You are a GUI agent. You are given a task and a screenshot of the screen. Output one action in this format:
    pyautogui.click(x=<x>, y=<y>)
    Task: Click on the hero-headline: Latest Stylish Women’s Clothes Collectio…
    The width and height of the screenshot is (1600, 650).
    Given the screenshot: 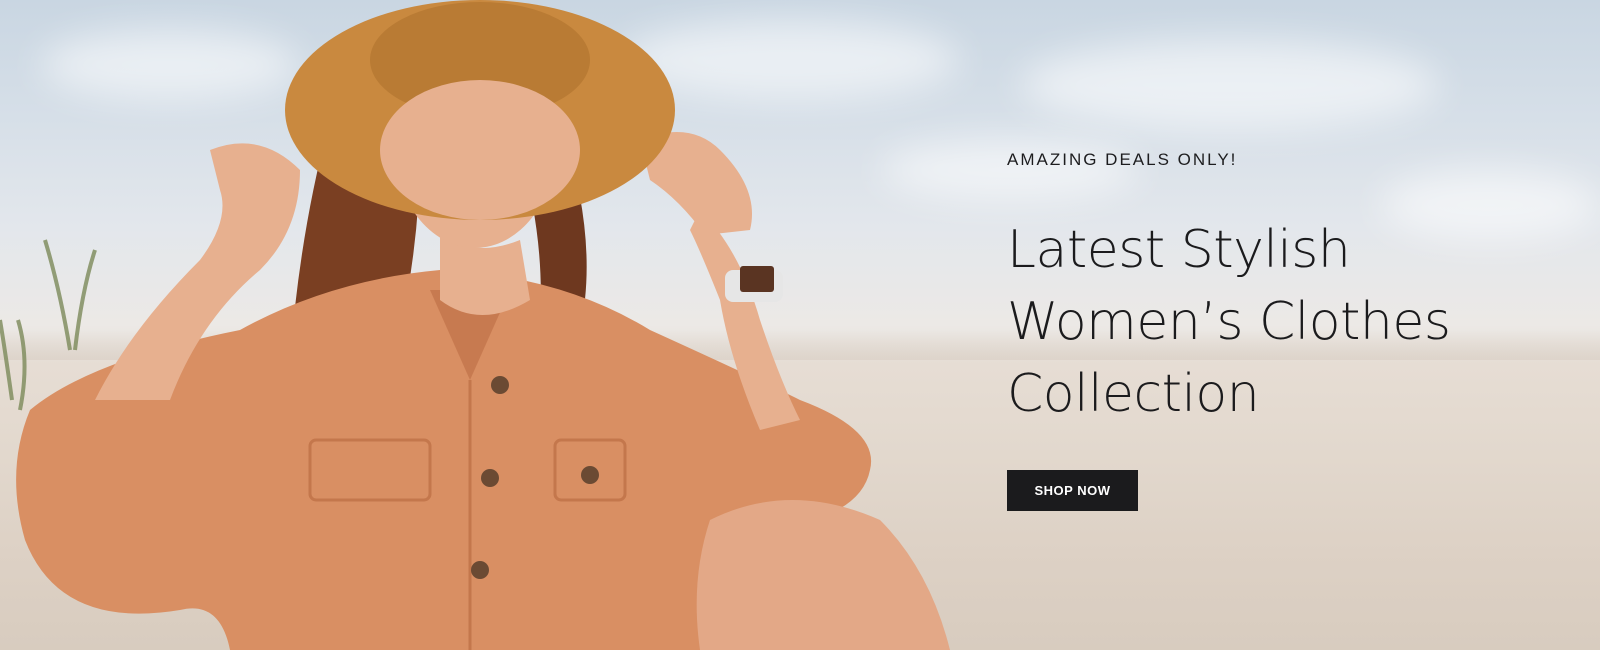 What is the action you would take?
    pyautogui.click(x=1267, y=322)
    